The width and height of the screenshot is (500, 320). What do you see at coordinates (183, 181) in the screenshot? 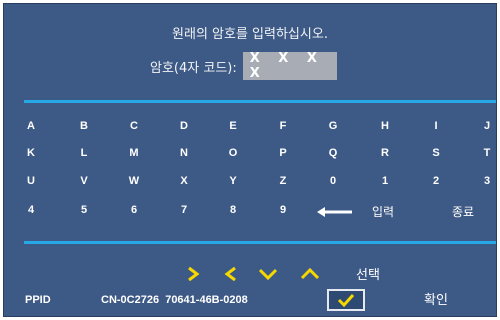
I see `key-x: X` at bounding box center [183, 181].